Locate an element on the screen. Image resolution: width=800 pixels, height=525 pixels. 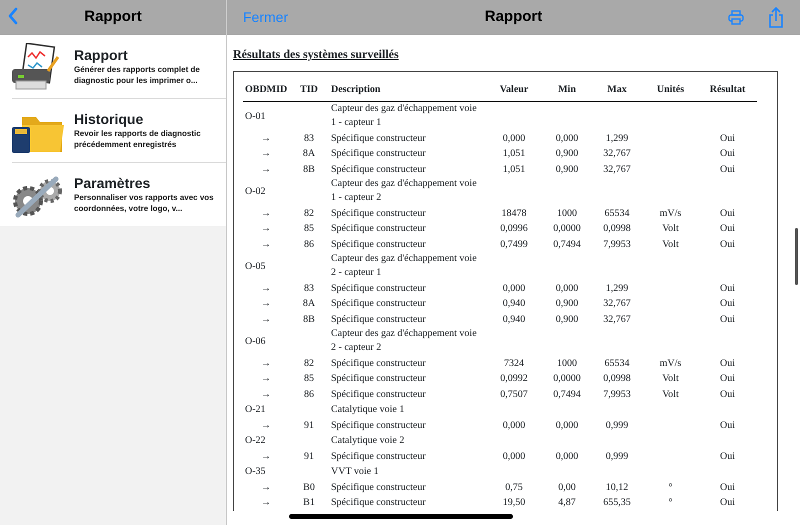
column-header: Valeur is located at coordinates (514, 90).